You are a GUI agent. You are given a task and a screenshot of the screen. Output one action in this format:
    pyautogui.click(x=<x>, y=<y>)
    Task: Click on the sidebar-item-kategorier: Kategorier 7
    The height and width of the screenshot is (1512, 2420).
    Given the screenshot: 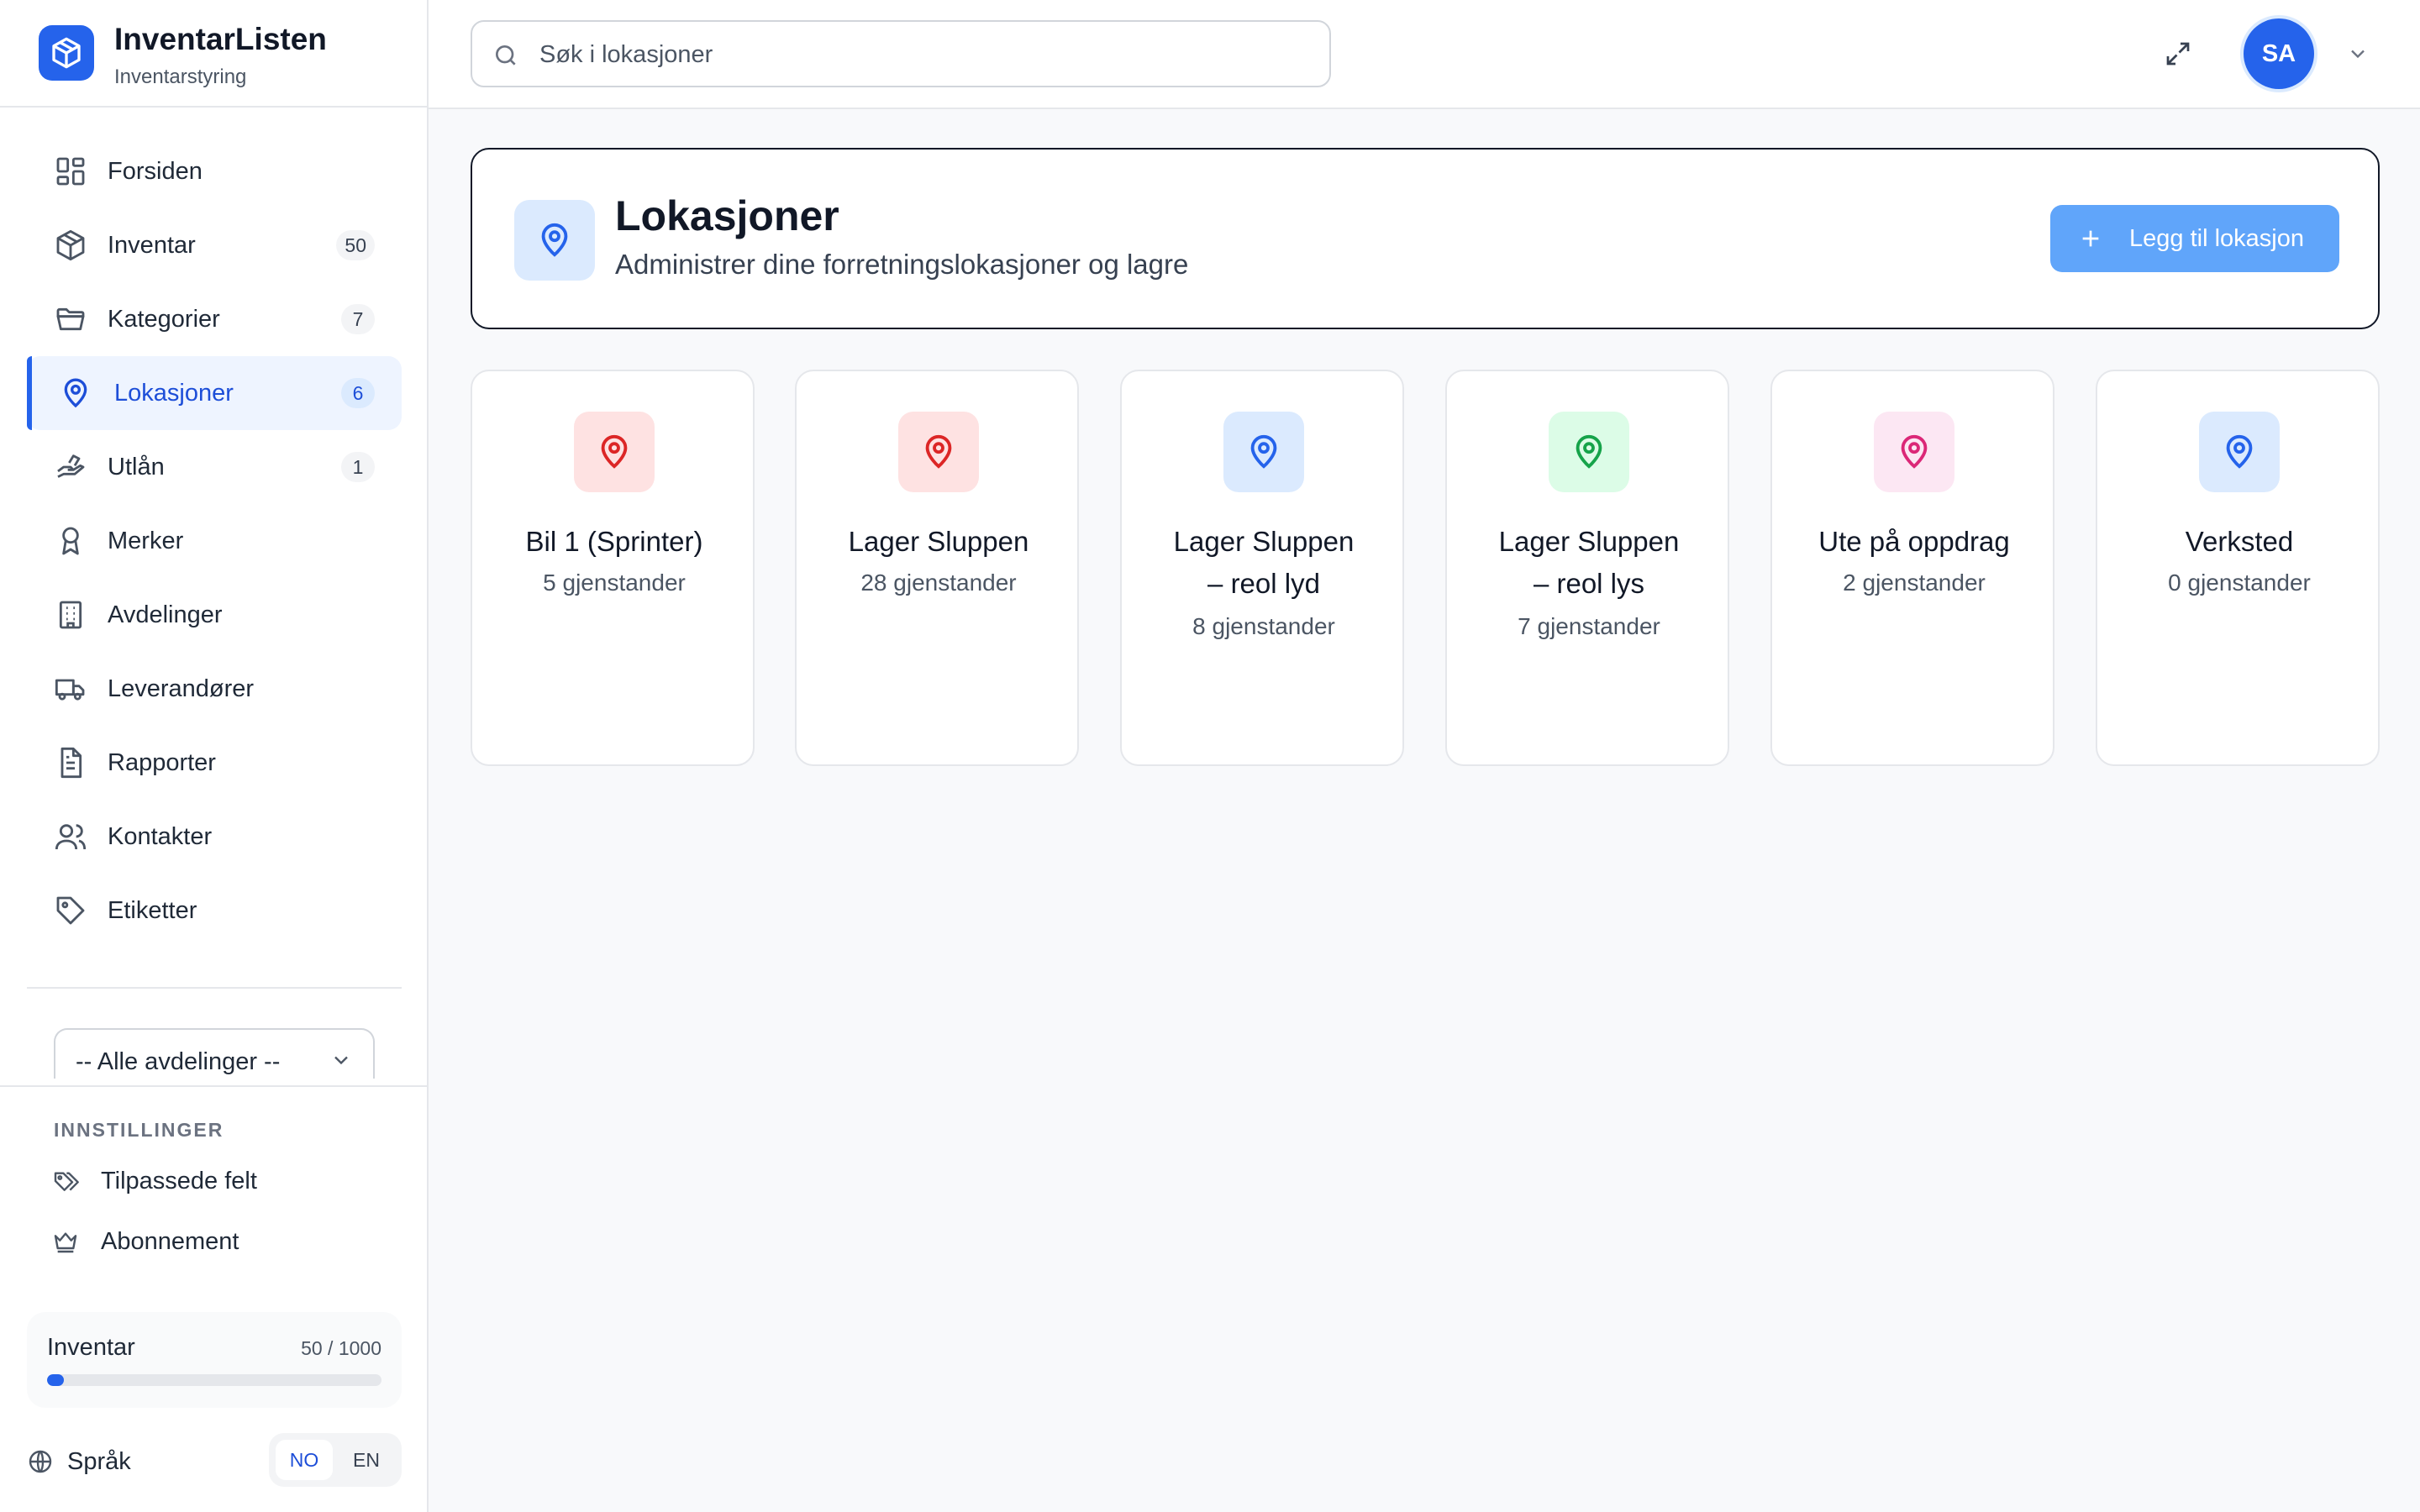 What is the action you would take?
    pyautogui.click(x=214, y=319)
    